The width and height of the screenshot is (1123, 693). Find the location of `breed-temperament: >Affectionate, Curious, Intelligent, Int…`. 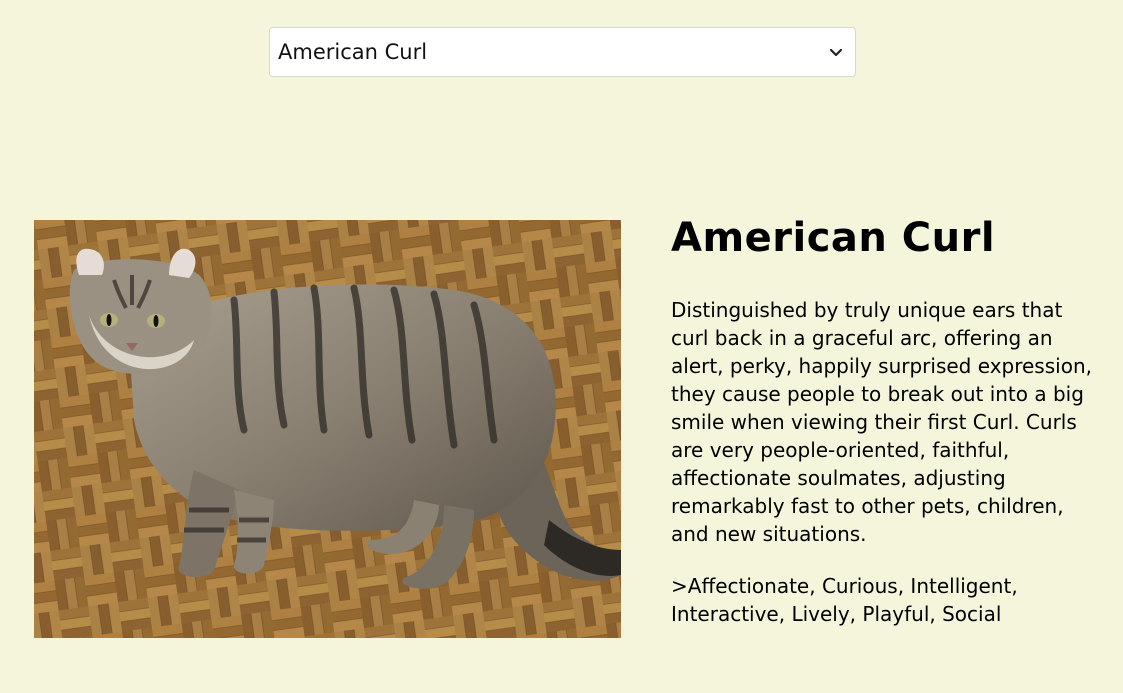

breed-temperament: >Affectionate, Curious, Intelligent, Int… is located at coordinates (844, 600).